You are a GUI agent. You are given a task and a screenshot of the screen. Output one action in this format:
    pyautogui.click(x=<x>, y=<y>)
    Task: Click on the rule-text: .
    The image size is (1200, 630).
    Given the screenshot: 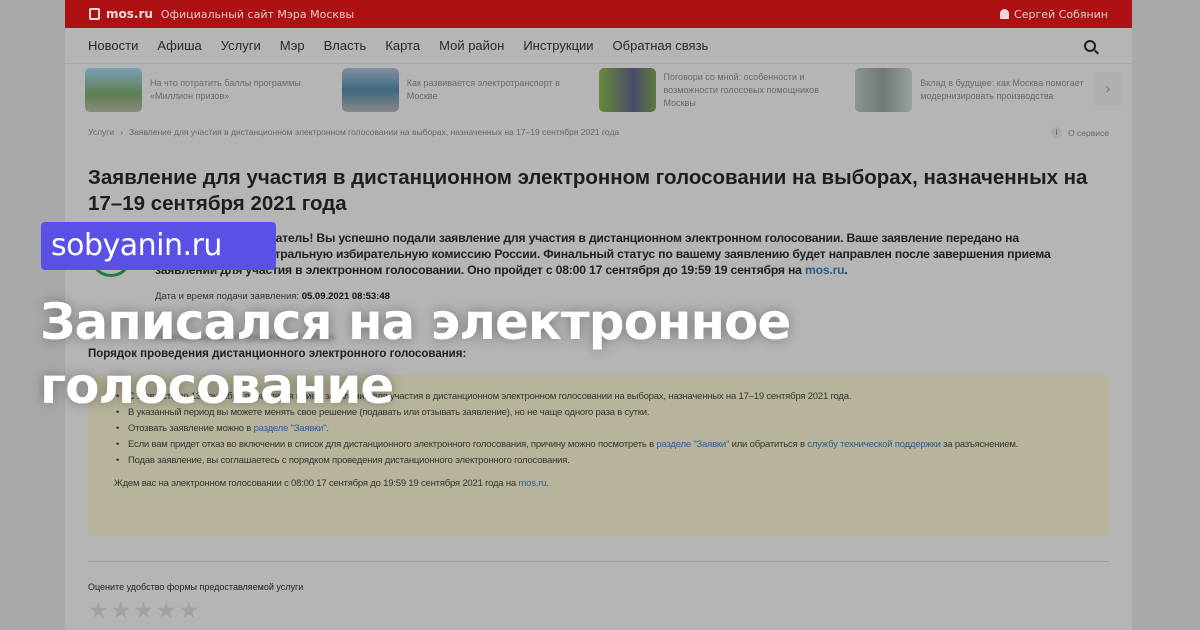 What is the action you would take?
    pyautogui.click(x=327, y=428)
    